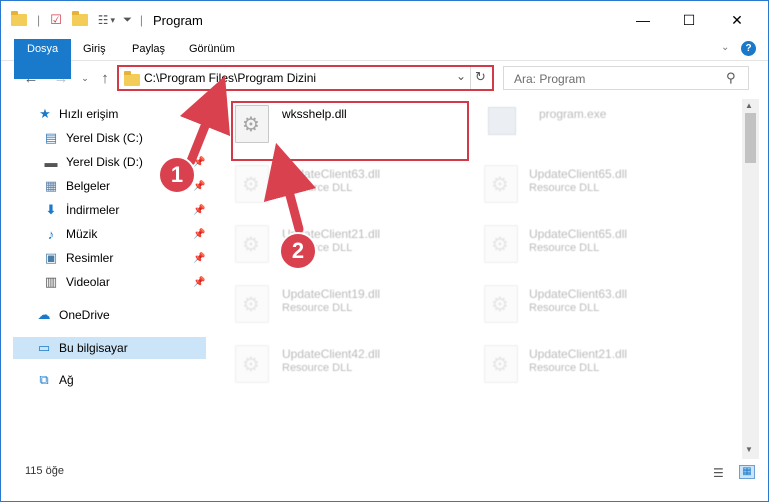 Image resolution: width=769 pixels, height=502 pixels. What do you see at coordinates (177, 175) in the screenshot?
I see `callout-badge-1: 1` at bounding box center [177, 175].